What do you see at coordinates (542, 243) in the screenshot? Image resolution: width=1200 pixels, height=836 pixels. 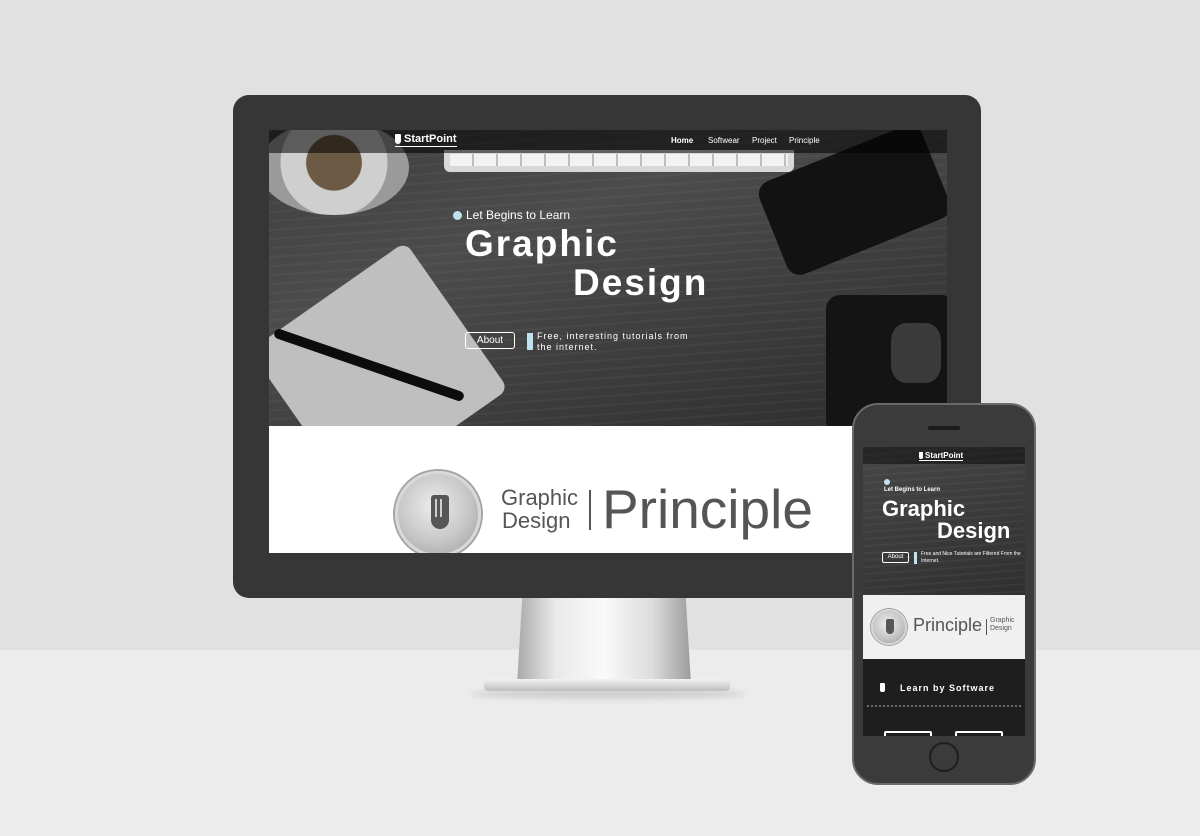 I see `hero-title-line1: Graphic` at bounding box center [542, 243].